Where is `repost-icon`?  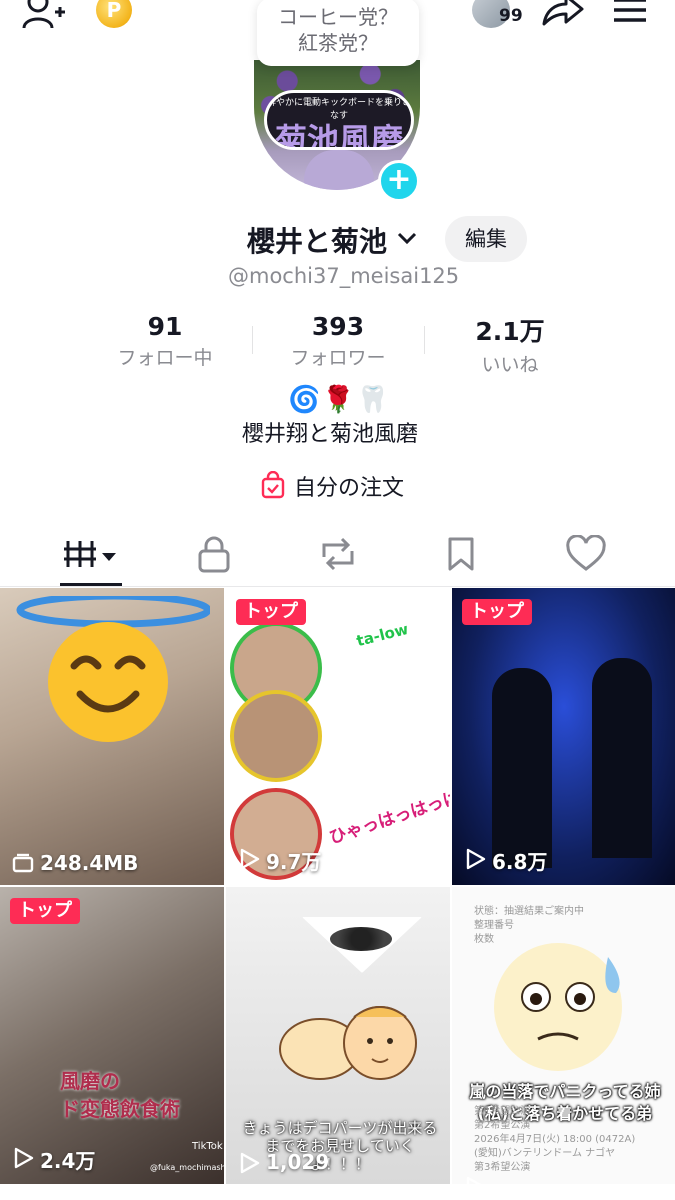 repost-icon is located at coordinates (338, 554).